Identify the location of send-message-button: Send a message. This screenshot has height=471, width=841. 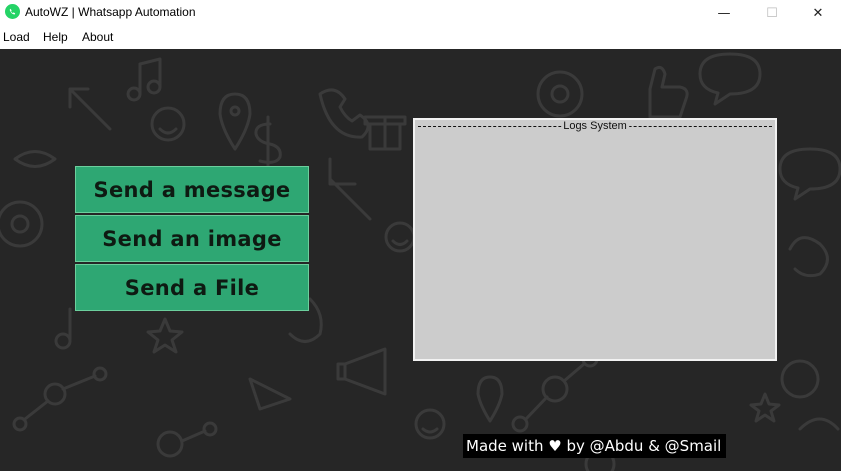
(192, 189).